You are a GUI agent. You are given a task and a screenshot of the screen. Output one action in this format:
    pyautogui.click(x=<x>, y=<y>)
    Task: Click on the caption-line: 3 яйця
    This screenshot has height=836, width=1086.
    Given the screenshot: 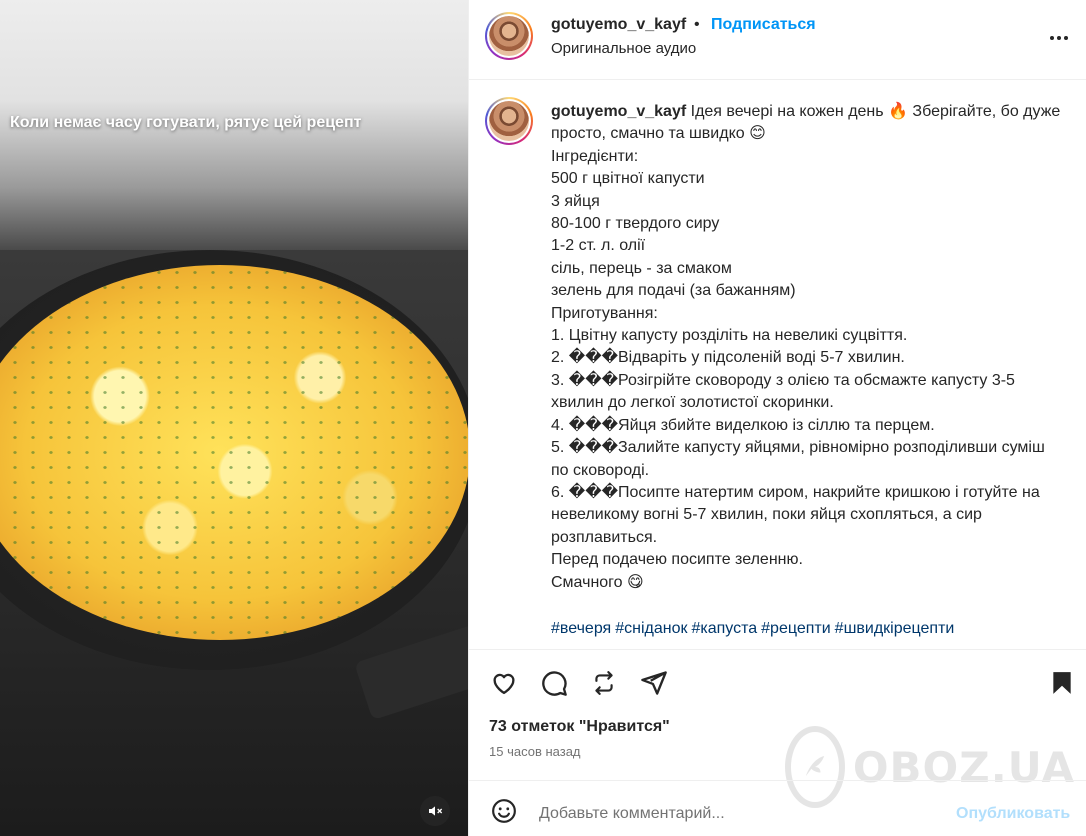 What is the action you would take?
    pyautogui.click(x=575, y=201)
    